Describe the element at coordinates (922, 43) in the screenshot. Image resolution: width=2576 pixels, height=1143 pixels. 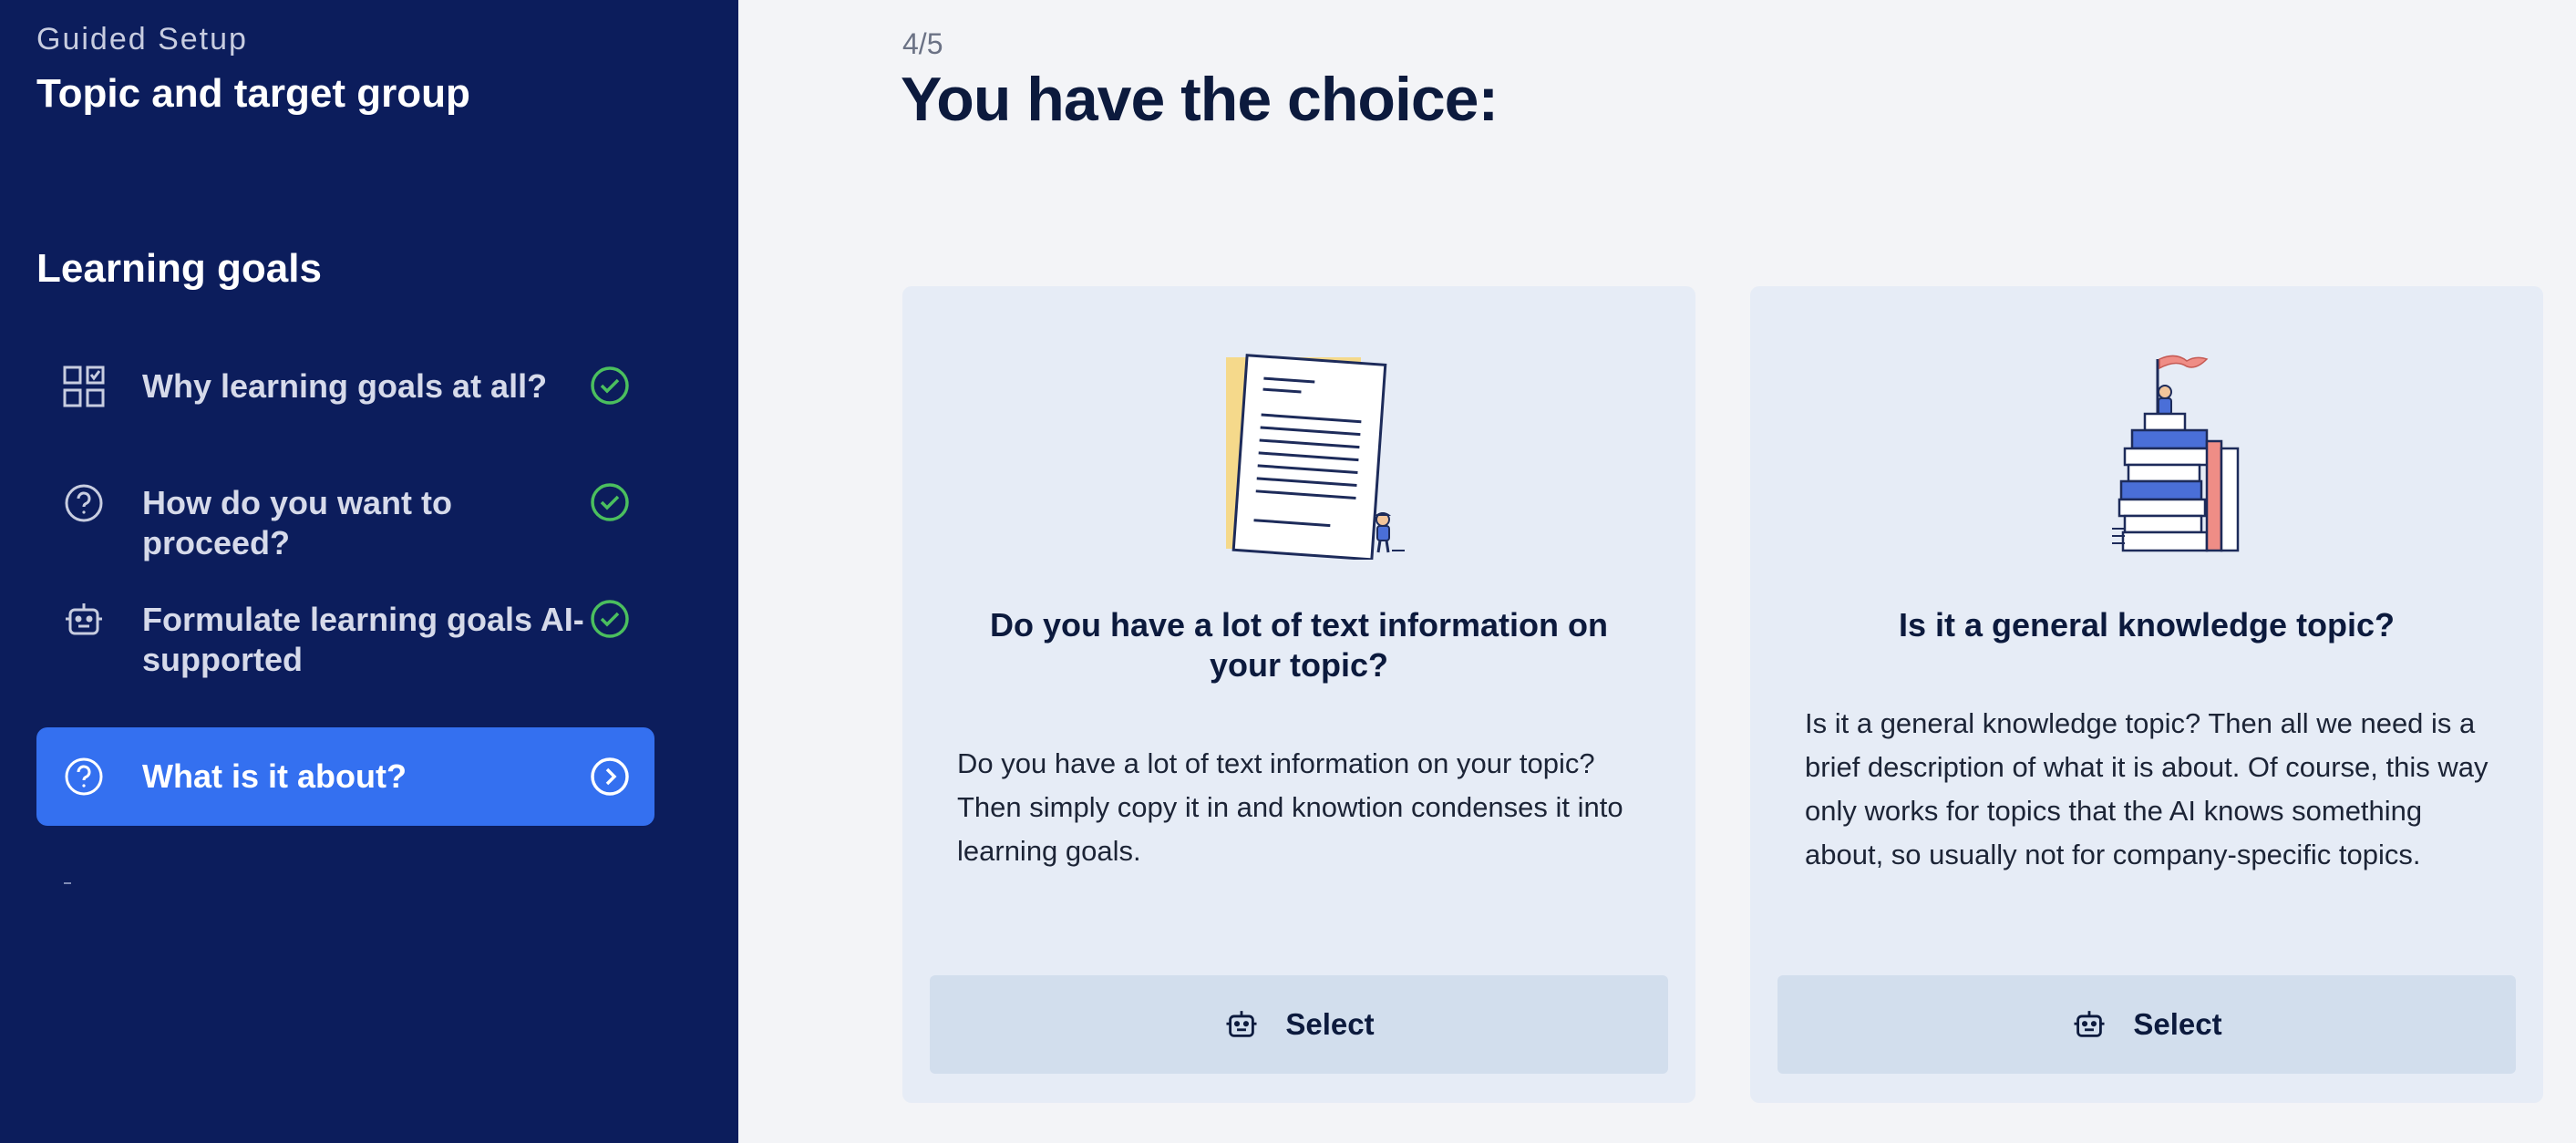
I see `step-progress: 4/5` at that location.